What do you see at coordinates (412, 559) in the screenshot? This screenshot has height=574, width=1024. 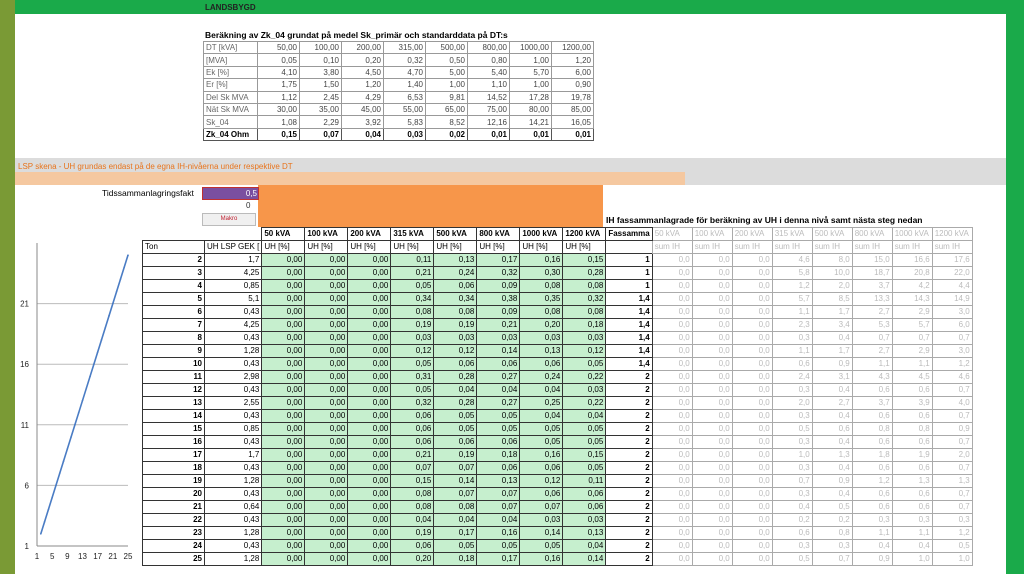 I see `uh-cell: 0,20` at bounding box center [412, 559].